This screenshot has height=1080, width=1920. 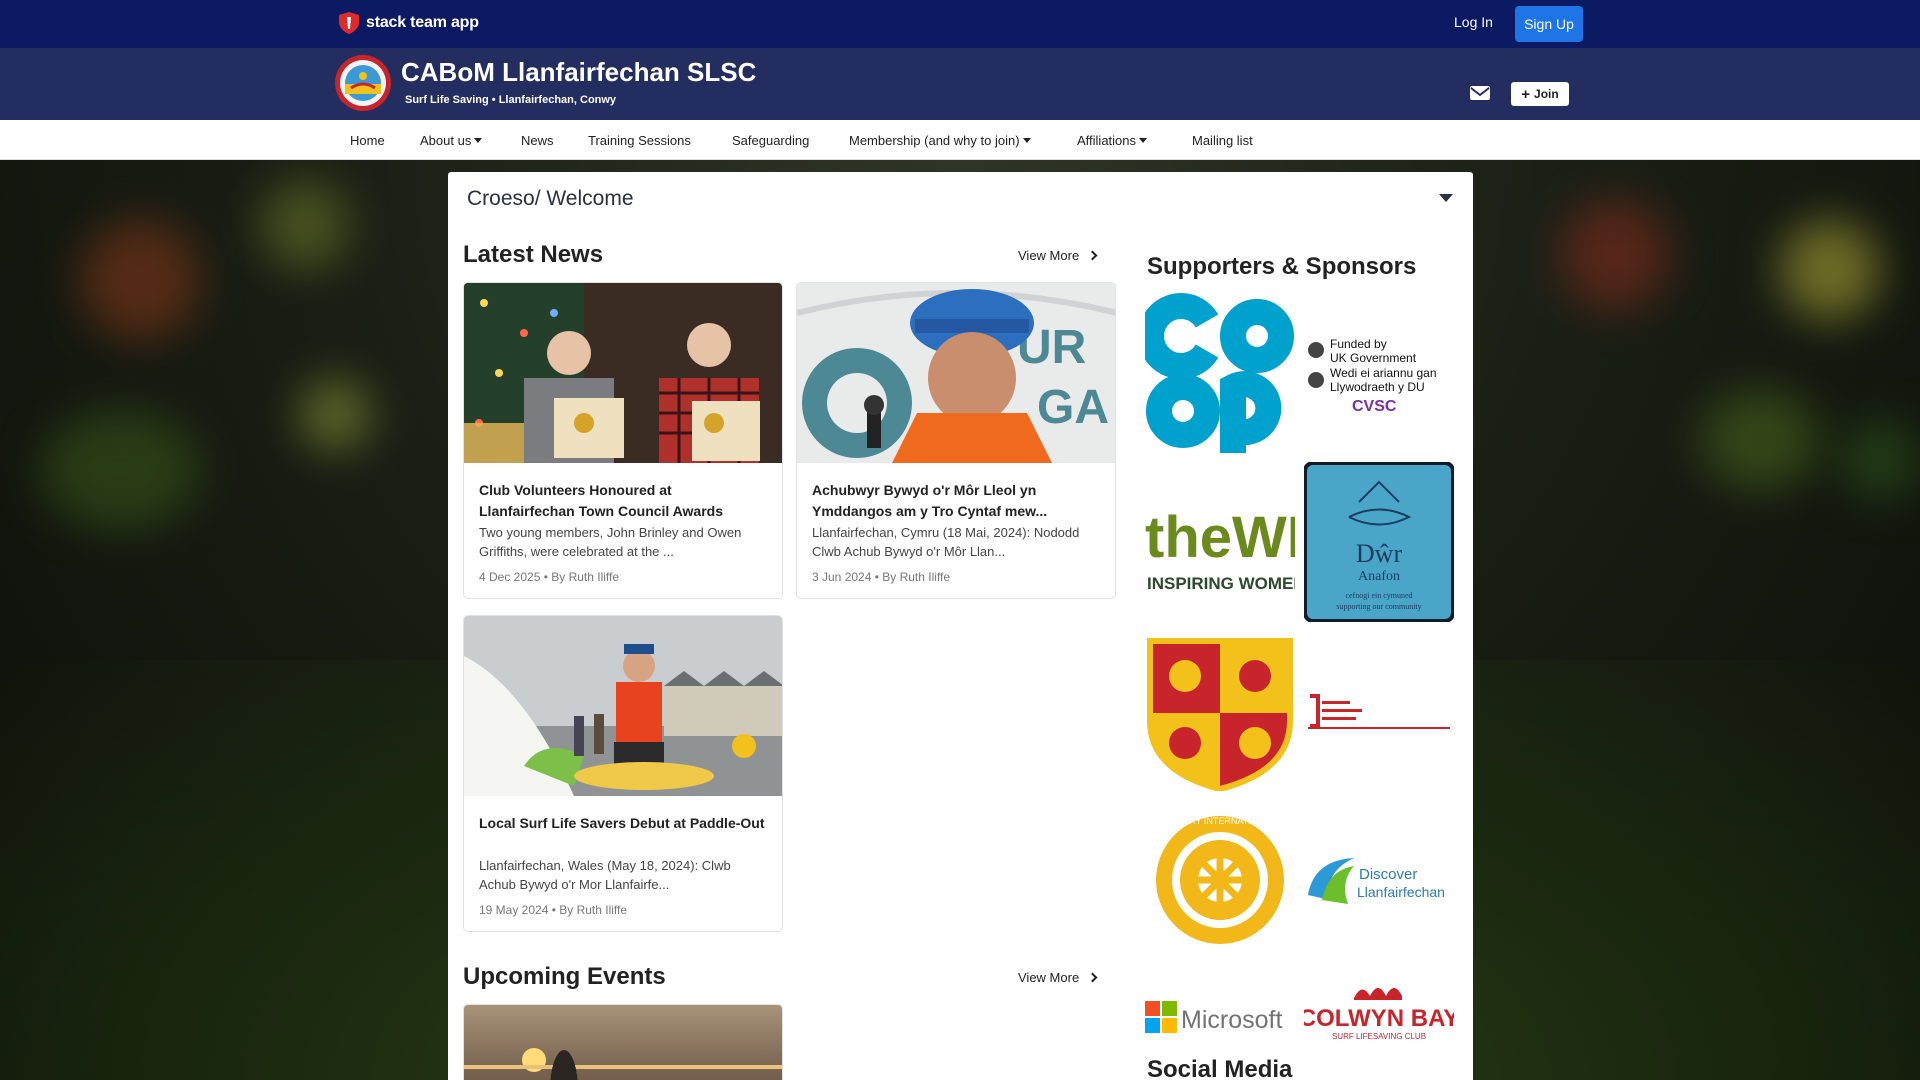 I want to click on ukgov-line2: UK Government, so click(x=1373, y=358).